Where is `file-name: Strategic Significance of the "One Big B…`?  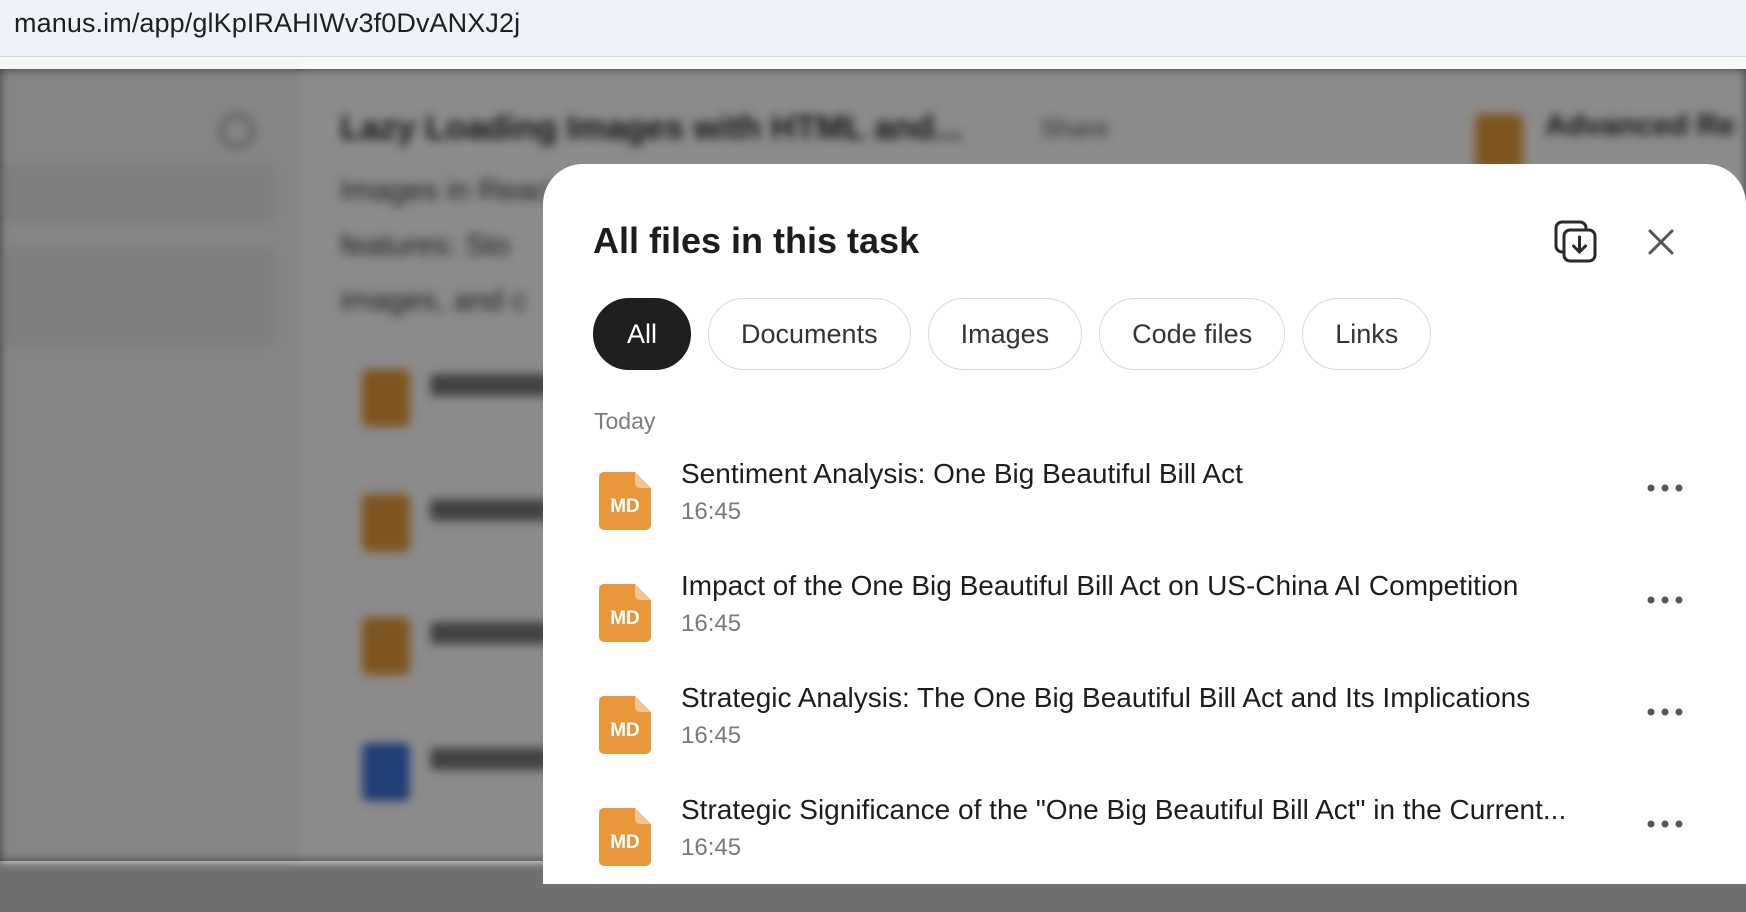
file-name: Strategic Significance of the "One Big B… is located at coordinates (1124, 809).